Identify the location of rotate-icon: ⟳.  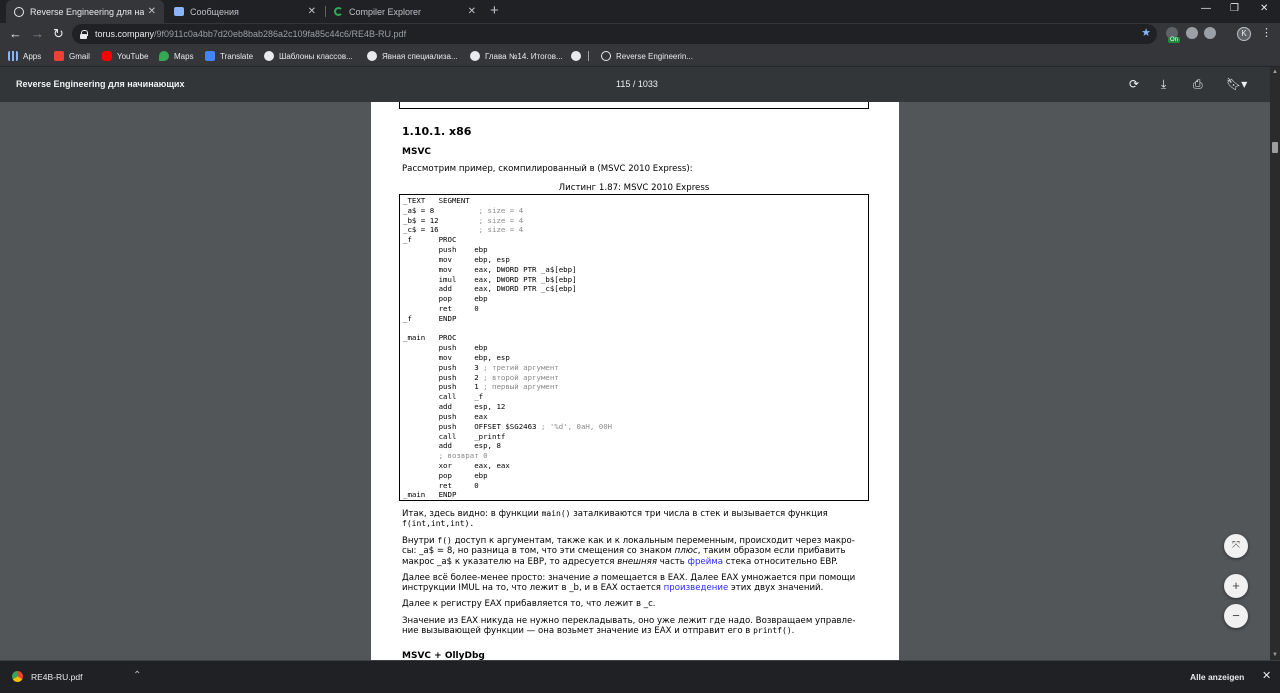
(1134, 84).